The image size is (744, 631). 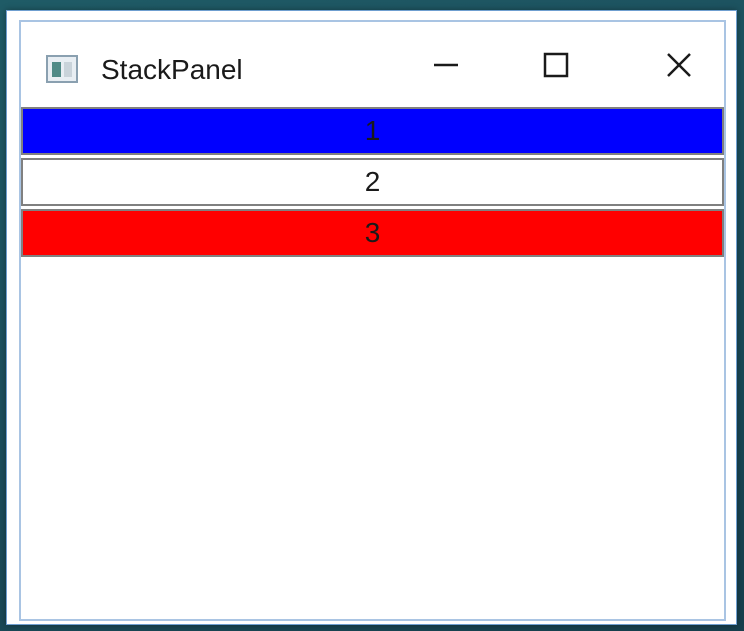 I want to click on minimize-icon, so click(x=446, y=65).